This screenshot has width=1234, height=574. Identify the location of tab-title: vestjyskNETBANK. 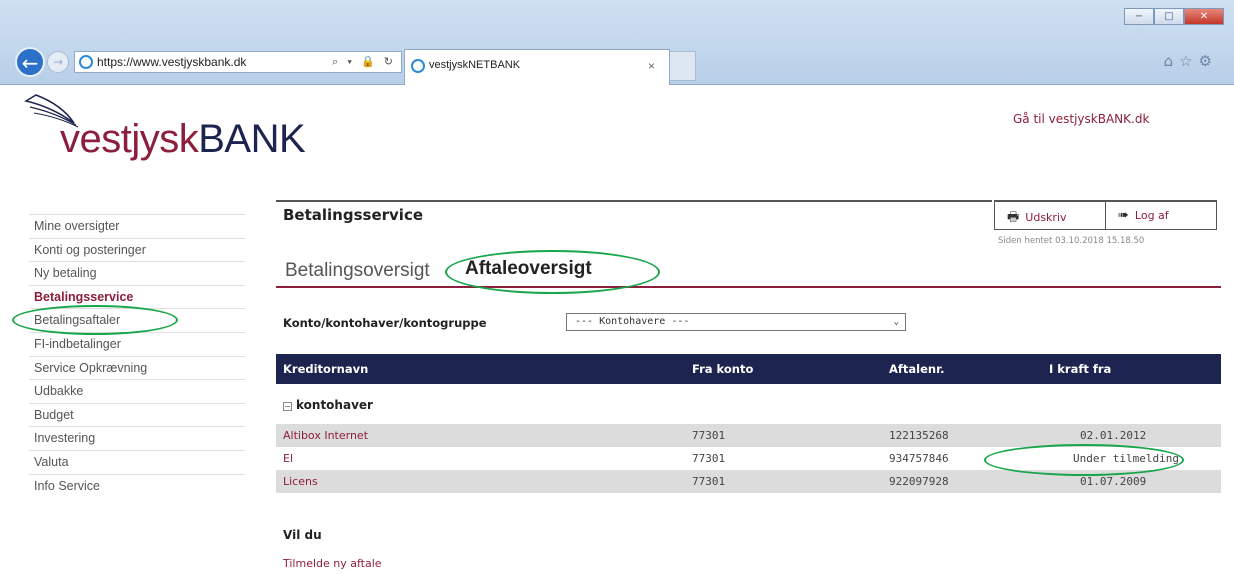
(475, 65).